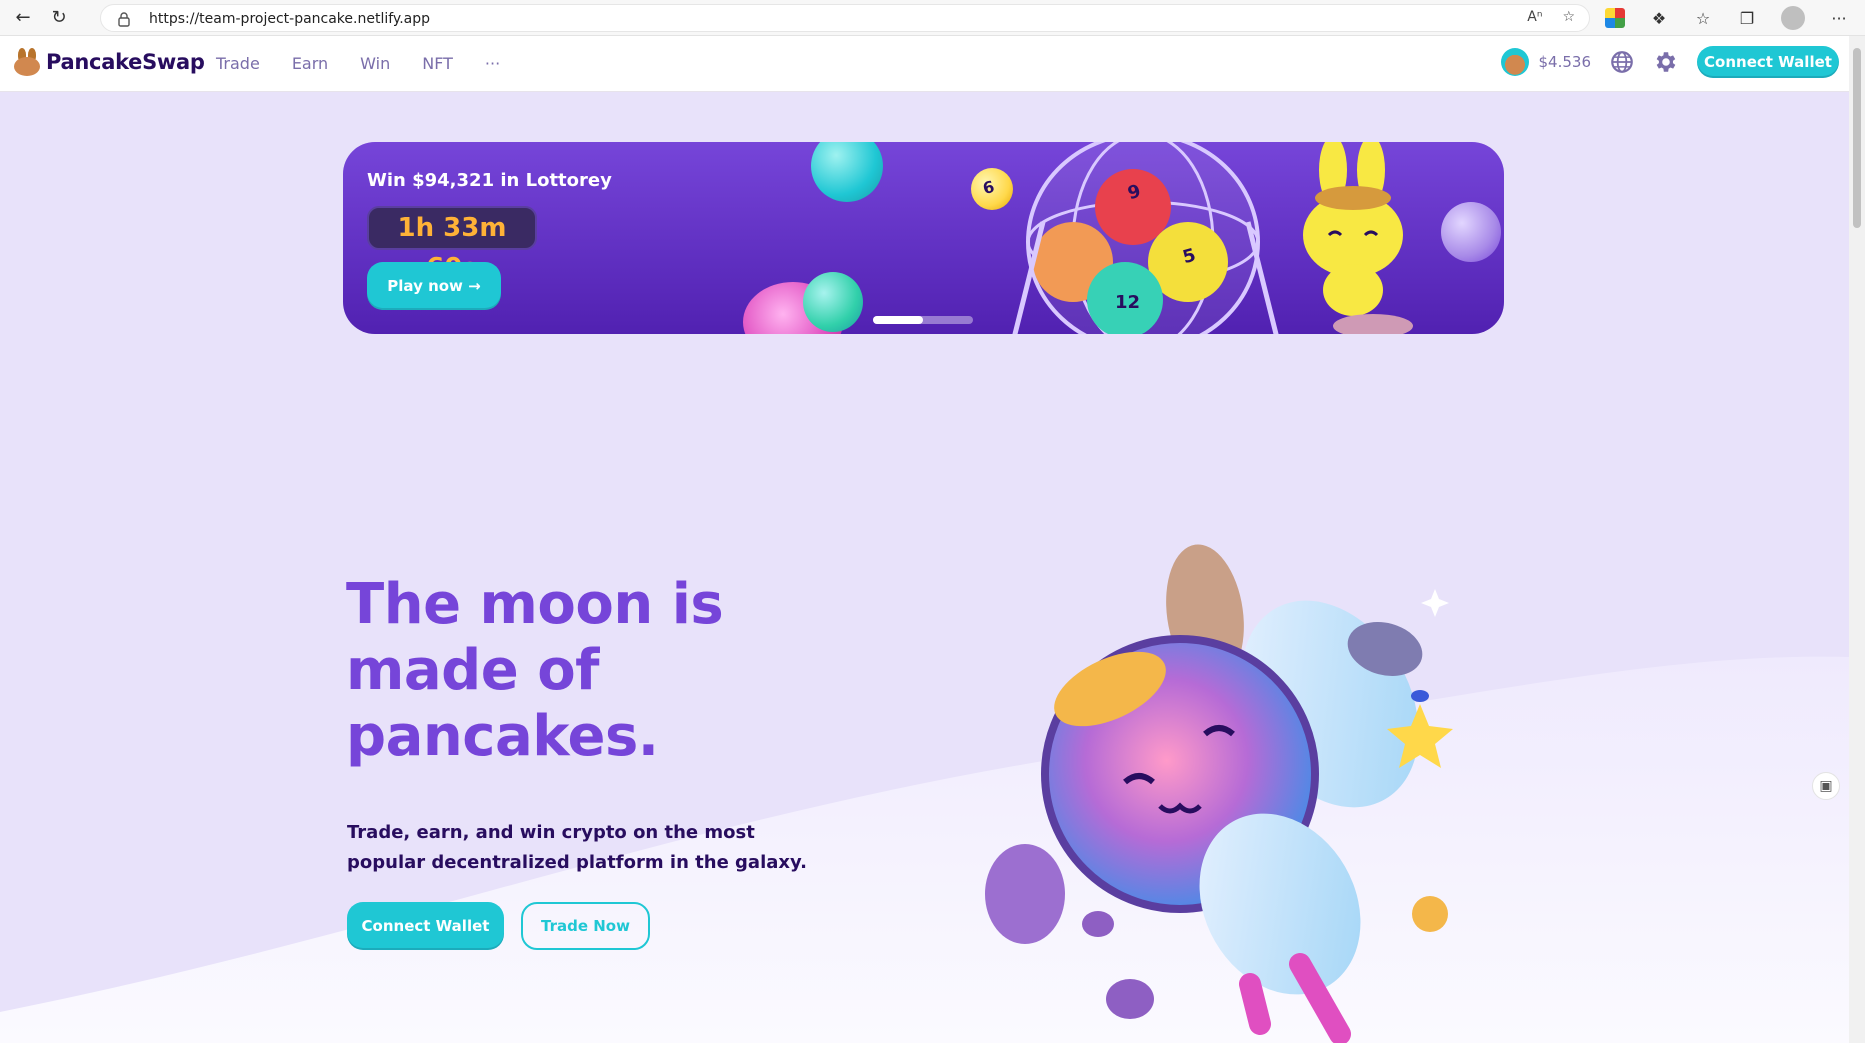 This screenshot has height=1043, width=1865. Describe the element at coordinates (375, 63) in the screenshot. I see `nav-win: Win` at that location.